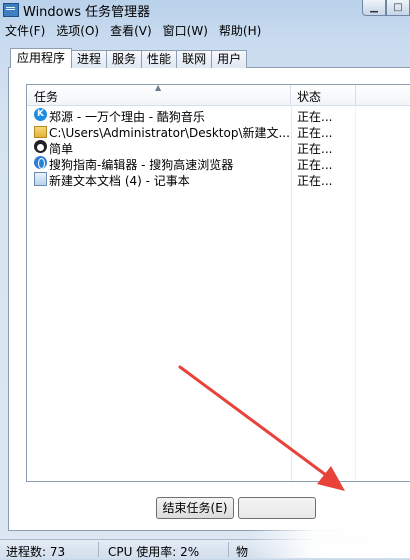 This screenshot has width=410, height=560. I want to click on tab-applications: 应用程序, so click(41, 58).